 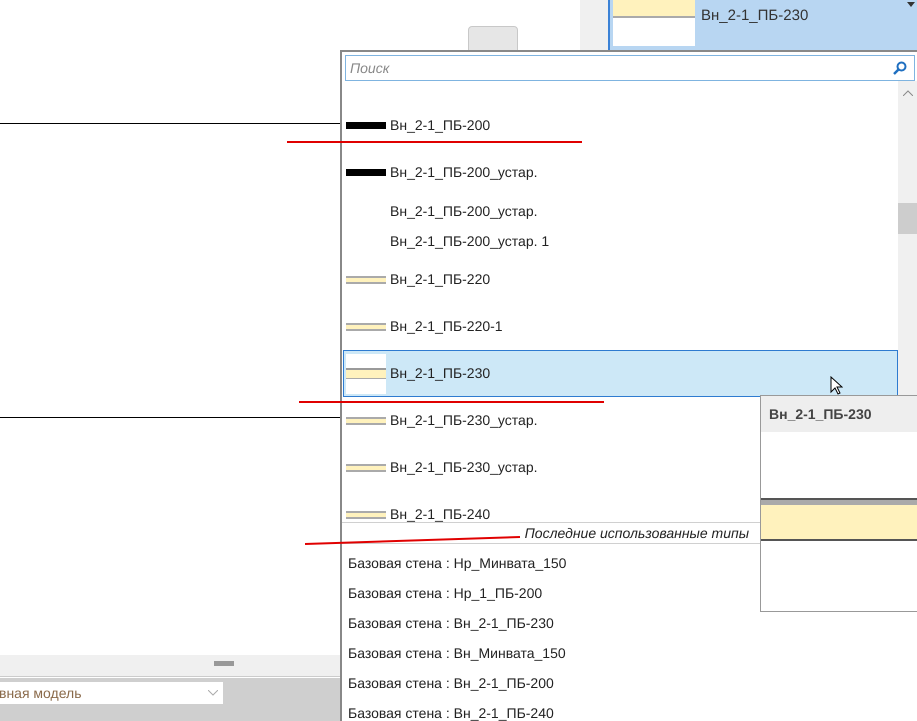 What do you see at coordinates (620, 279) in the screenshot?
I see `type-list-item: Вн_2-1_ПБ-220` at bounding box center [620, 279].